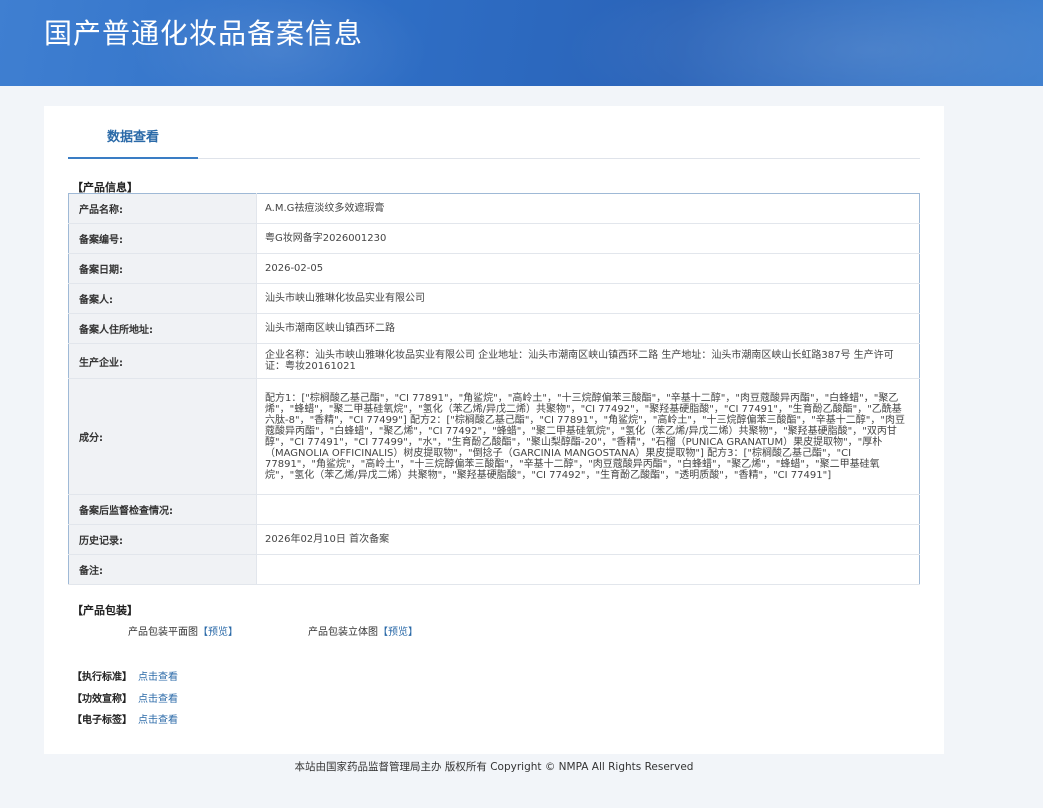 The width and height of the screenshot is (1043, 808). I want to click on page-title: 国产普通化妆品备案信息, so click(204, 33).